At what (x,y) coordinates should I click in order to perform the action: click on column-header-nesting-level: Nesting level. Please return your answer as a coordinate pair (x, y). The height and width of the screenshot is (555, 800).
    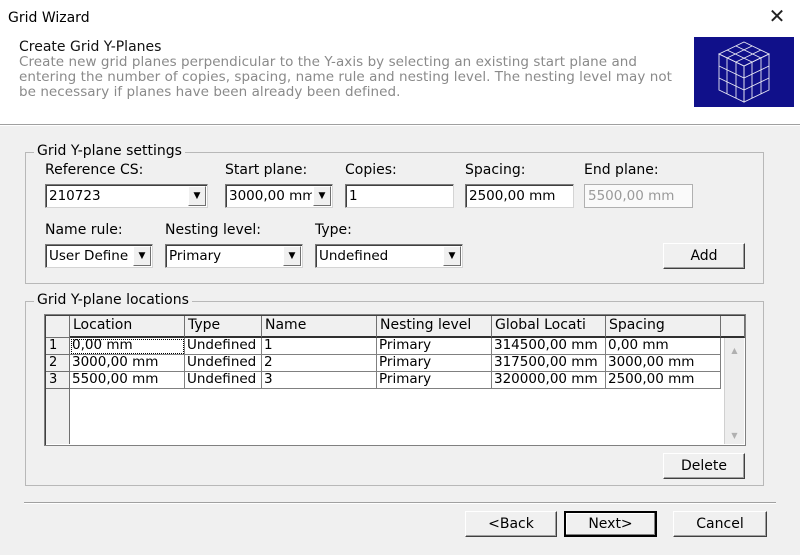
    Looking at the image, I should click on (434, 327).